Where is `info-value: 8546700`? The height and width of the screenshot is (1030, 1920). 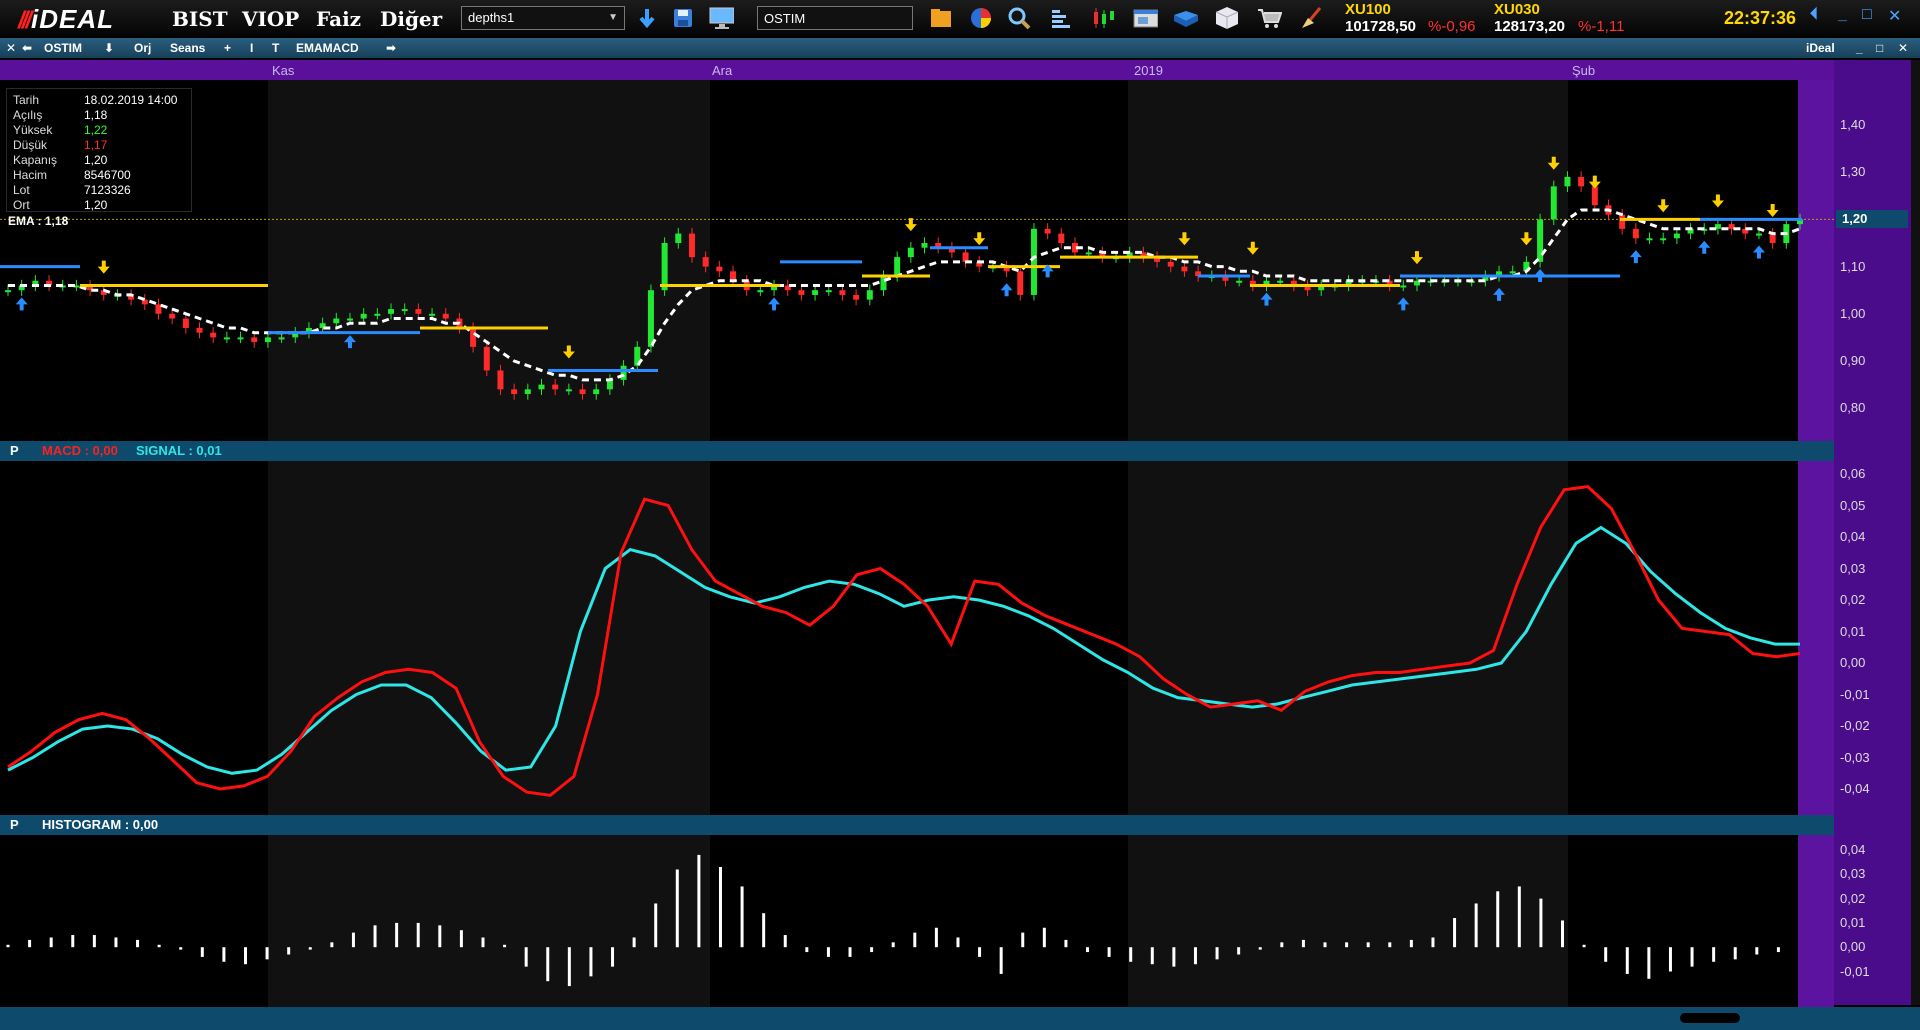 info-value: 8546700 is located at coordinates (107, 175).